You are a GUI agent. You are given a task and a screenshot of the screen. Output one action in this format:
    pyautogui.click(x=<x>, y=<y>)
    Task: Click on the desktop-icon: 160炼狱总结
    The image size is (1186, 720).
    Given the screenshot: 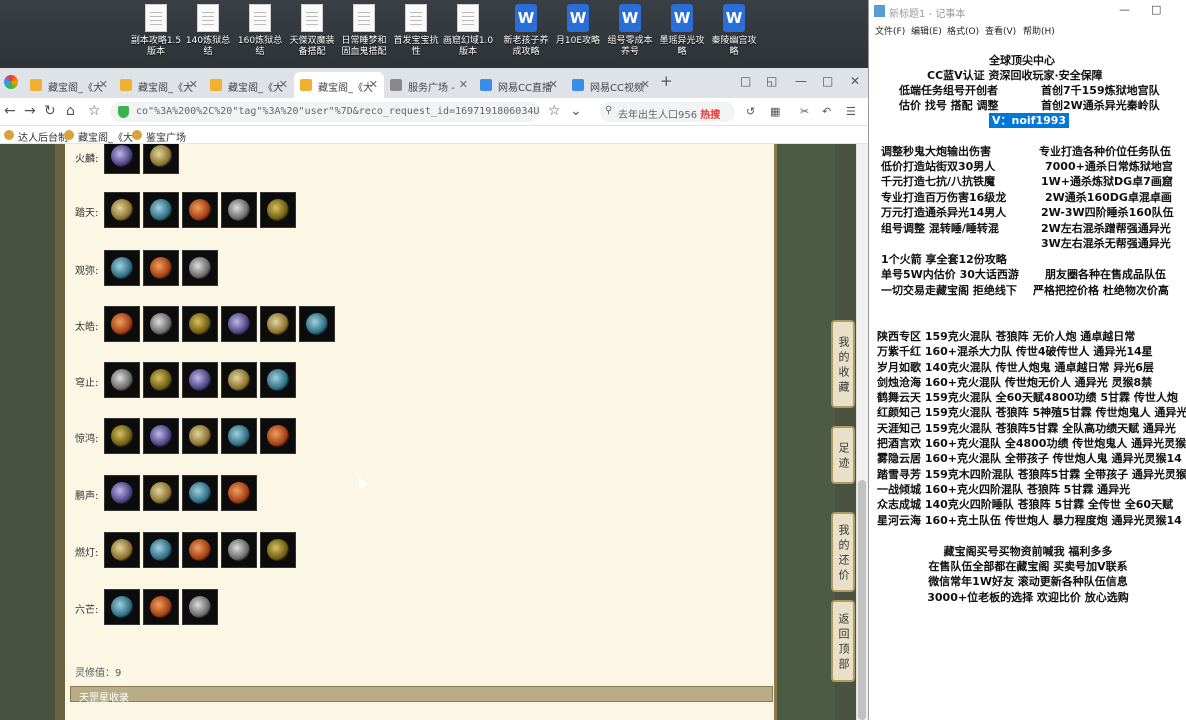 What is the action you would take?
    pyautogui.click(x=260, y=31)
    